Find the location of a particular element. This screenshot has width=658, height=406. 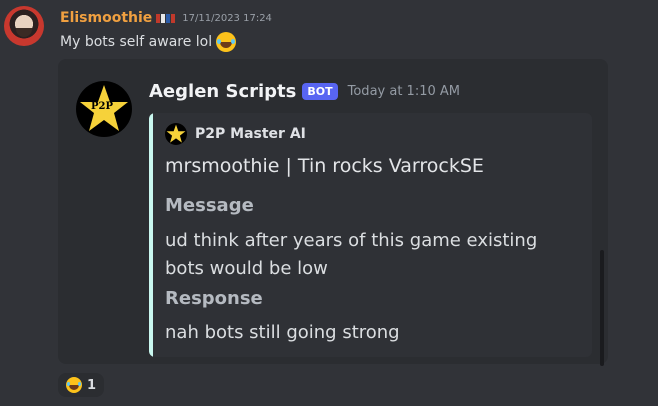

embed-author: P2P Master AI is located at coordinates (235, 134).